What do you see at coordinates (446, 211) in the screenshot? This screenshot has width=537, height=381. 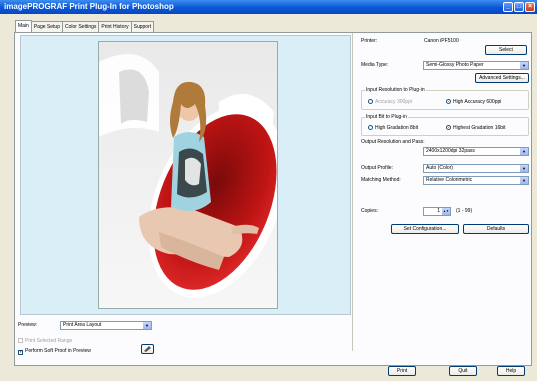 I see `spinner-arrows-icon: ▲▼` at bounding box center [446, 211].